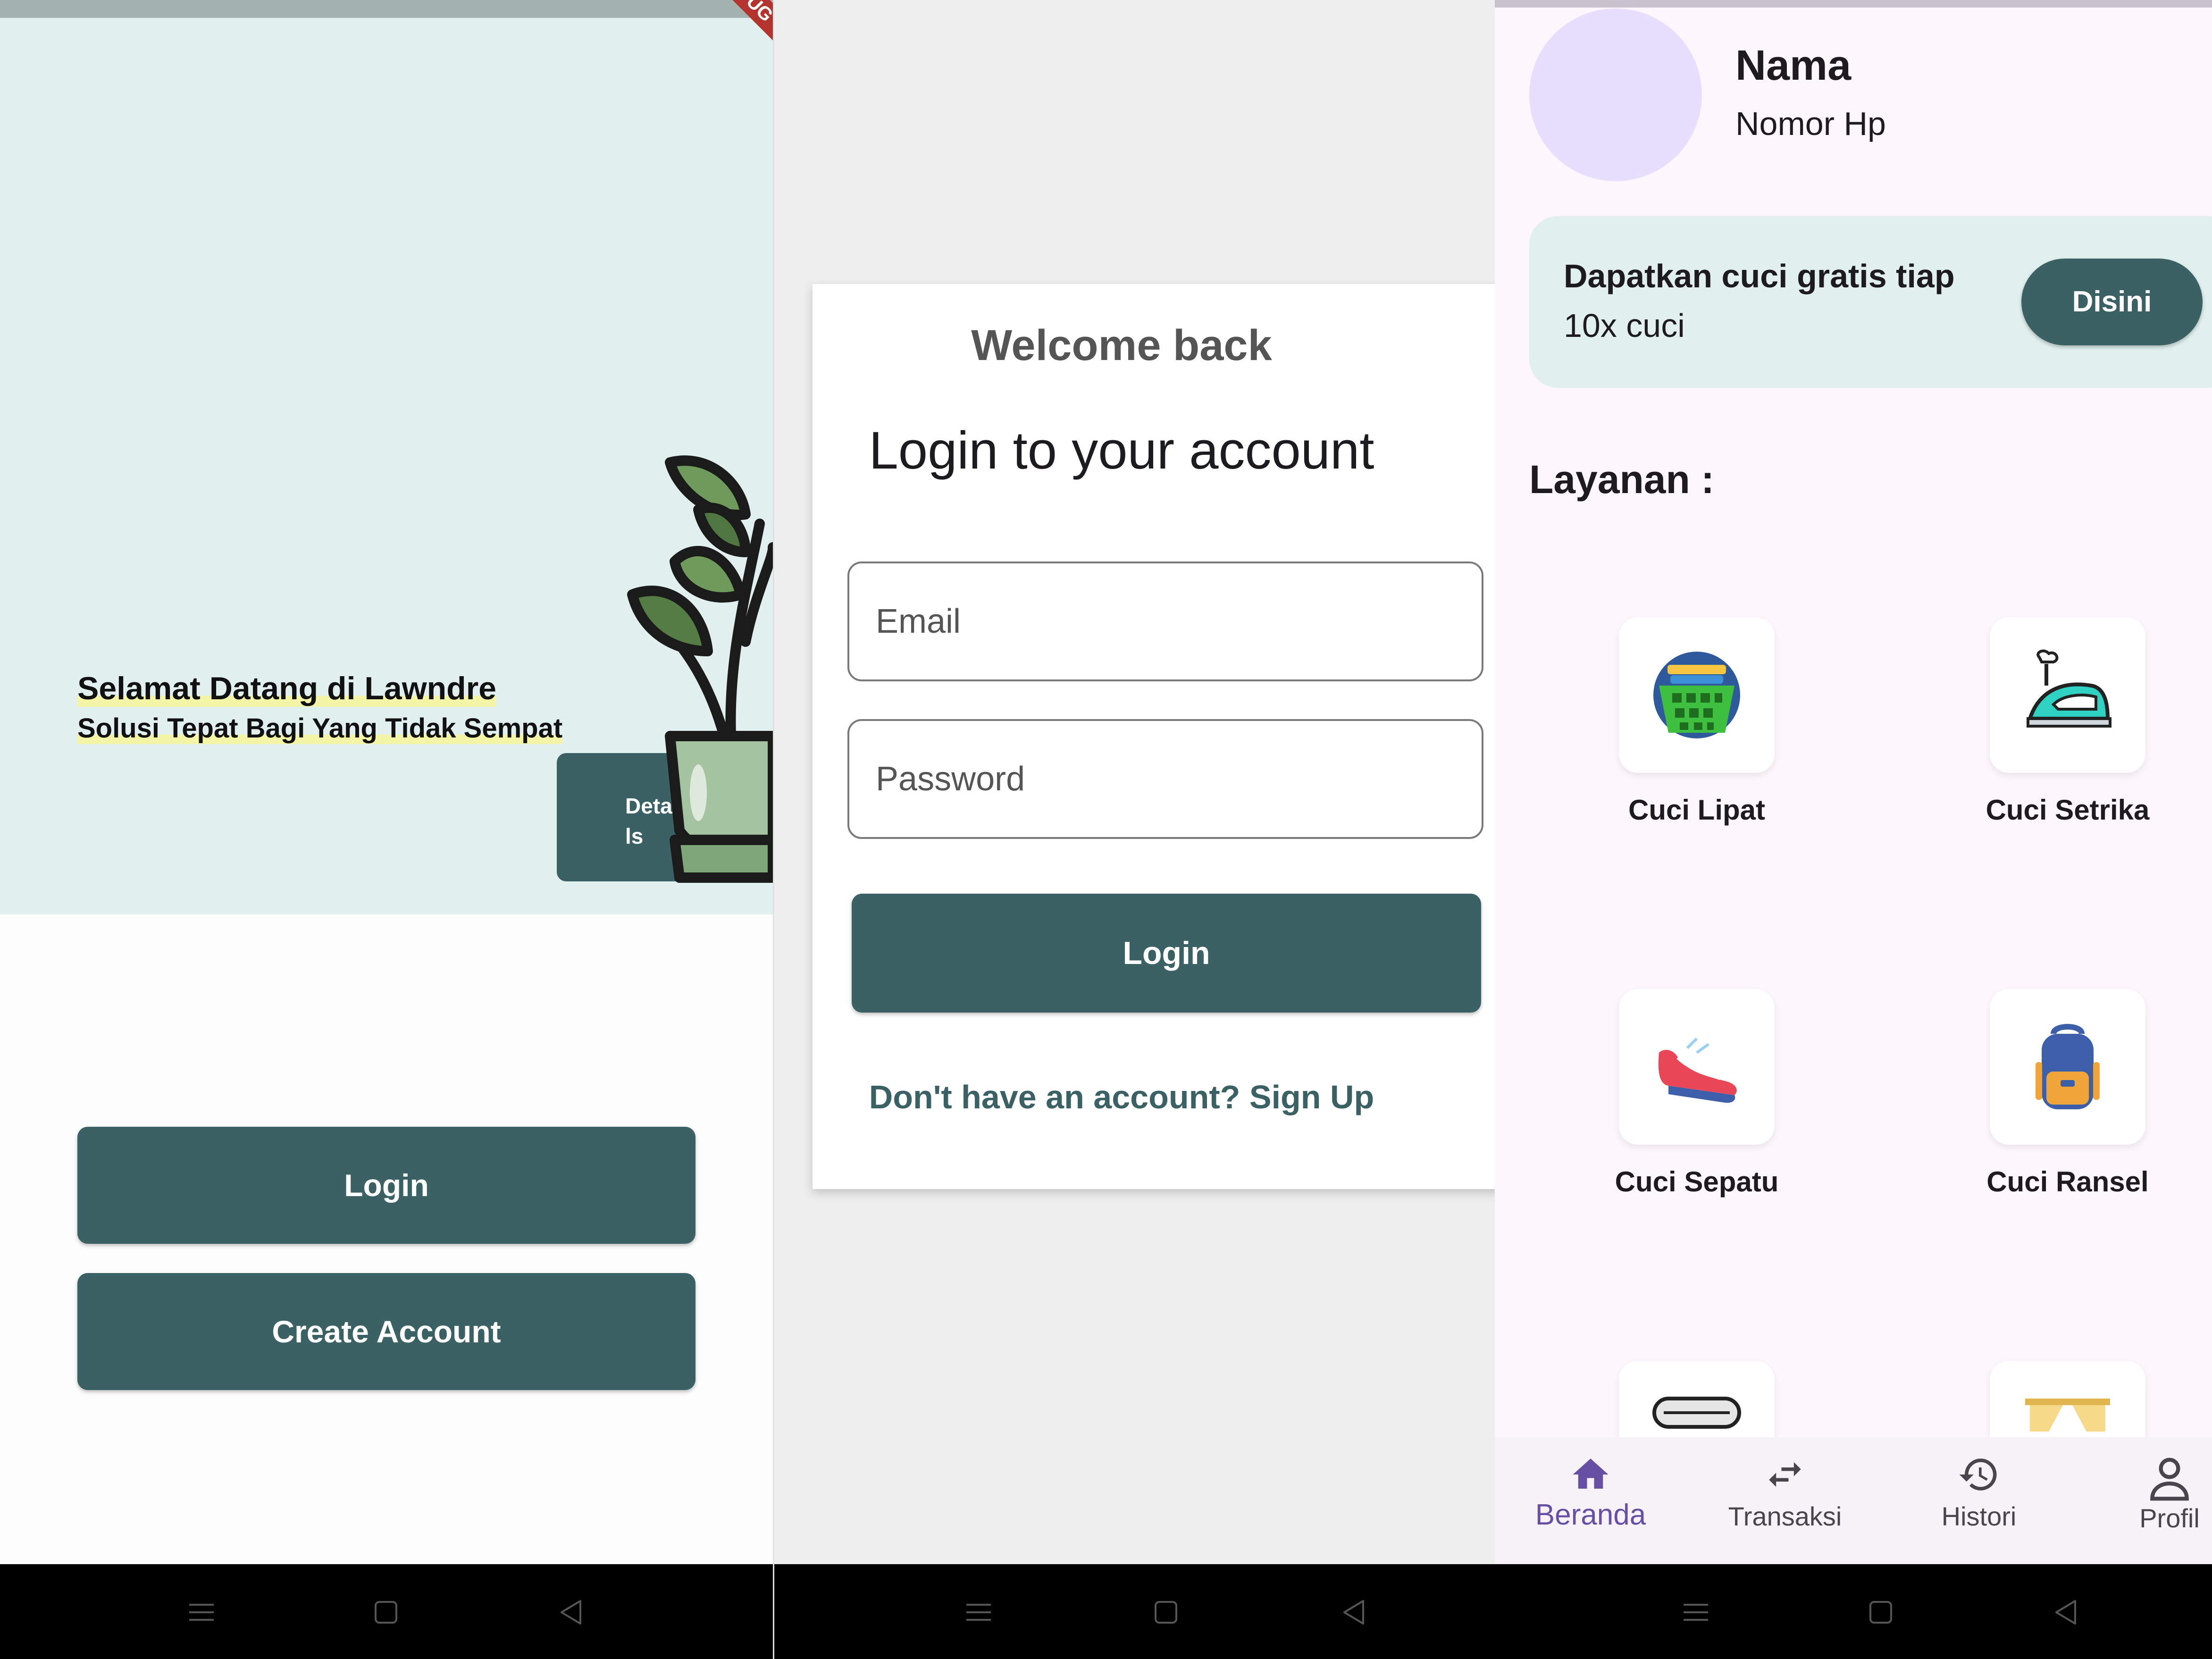 The width and height of the screenshot is (2212, 1659). I want to click on password-placeholder: Password, so click(951, 779).